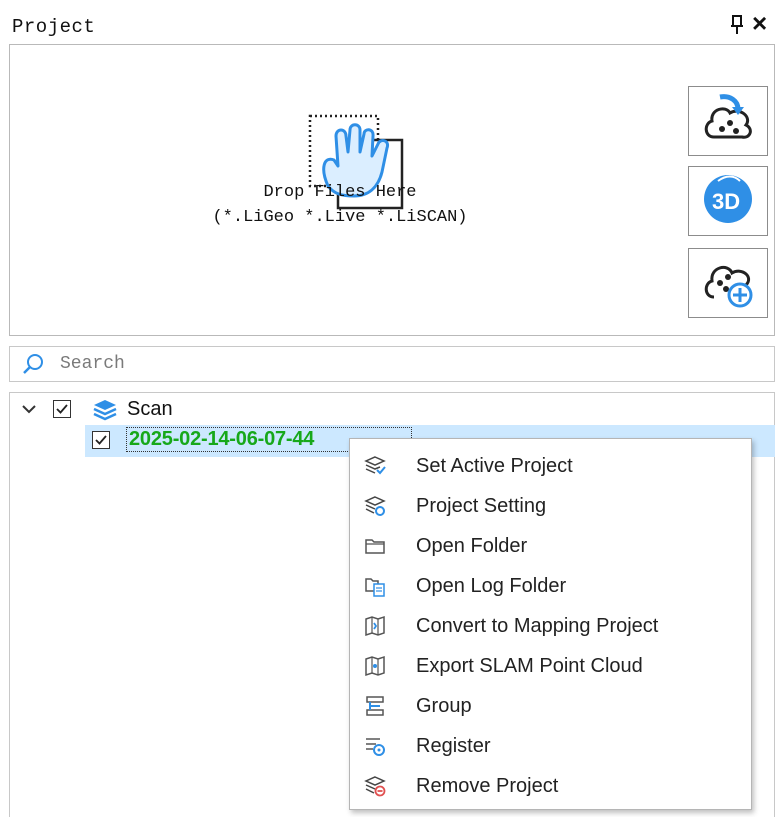  I want to click on menu-item-label: Open Log Folder, so click(491, 586).